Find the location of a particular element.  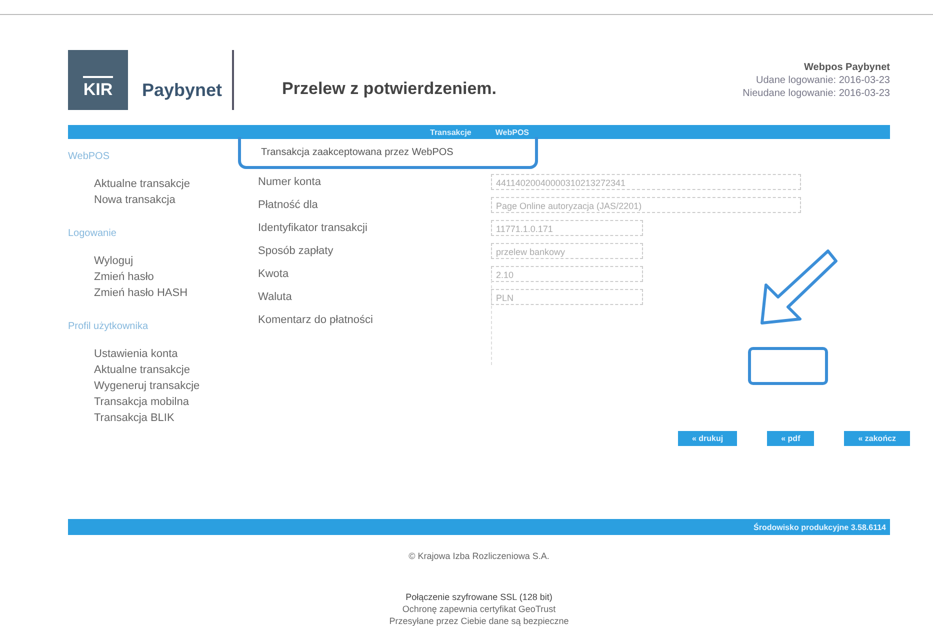

input-field: 44114020040000310213272341 is located at coordinates (646, 182).